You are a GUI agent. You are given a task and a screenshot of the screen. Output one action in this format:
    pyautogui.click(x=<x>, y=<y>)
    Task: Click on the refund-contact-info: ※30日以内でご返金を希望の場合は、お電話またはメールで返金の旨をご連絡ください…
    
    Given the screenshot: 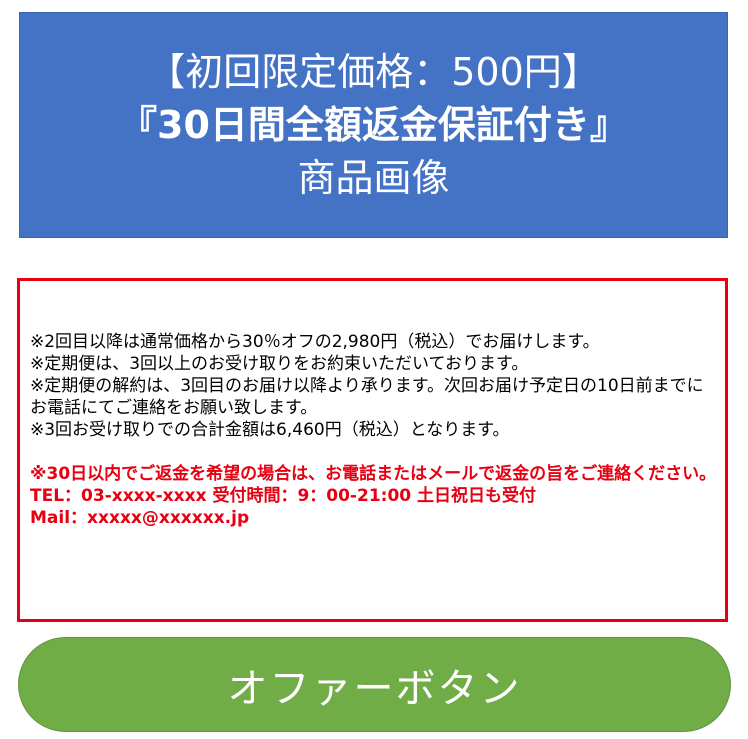 What is the action you would take?
    pyautogui.click(x=373, y=496)
    